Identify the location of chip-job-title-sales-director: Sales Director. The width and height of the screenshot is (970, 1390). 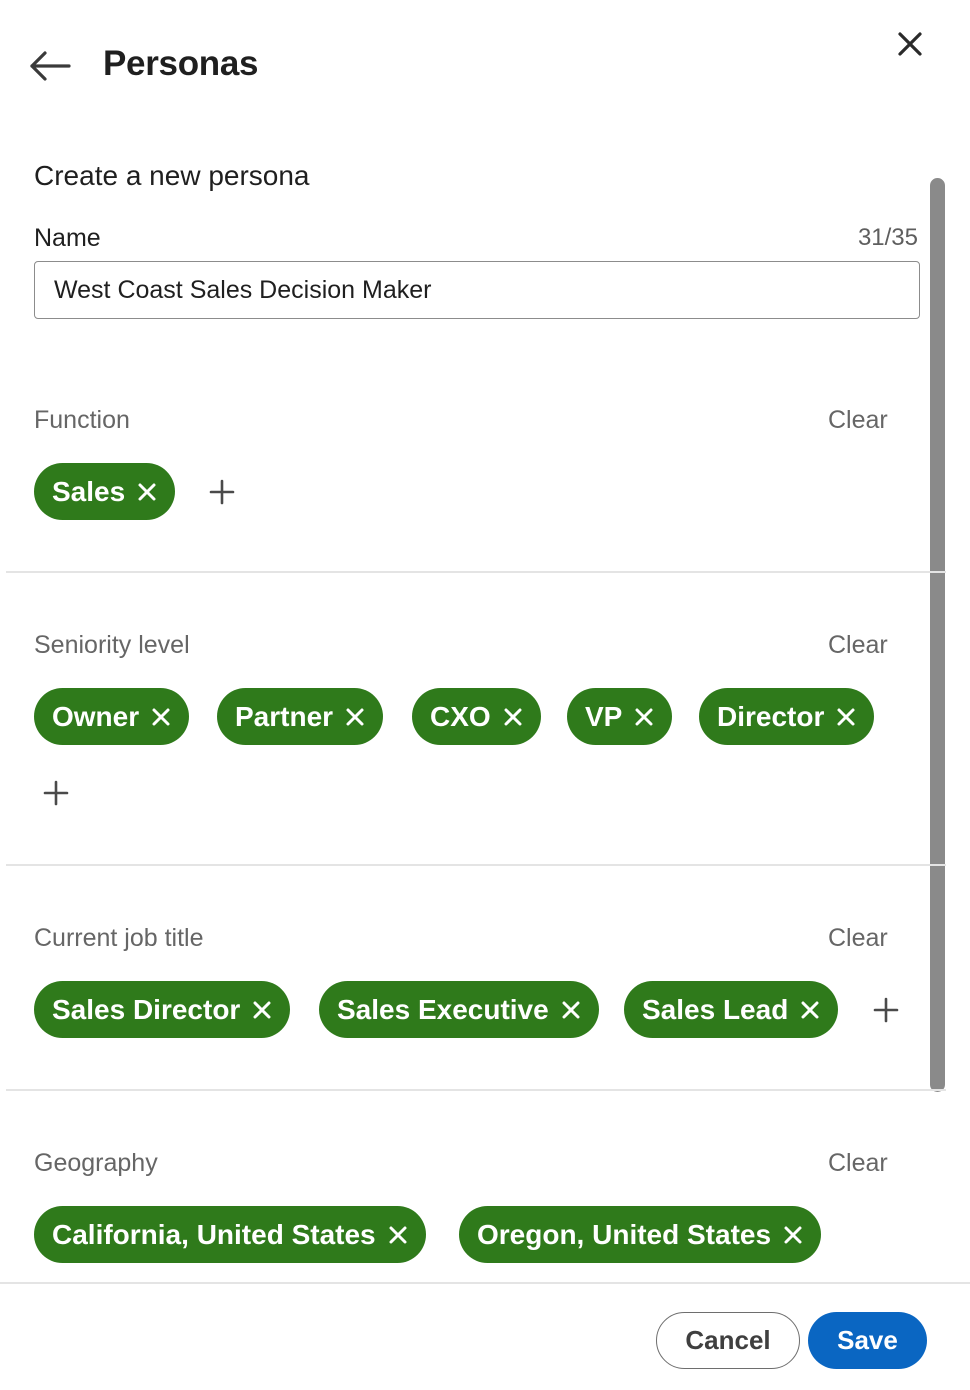
(162, 1009).